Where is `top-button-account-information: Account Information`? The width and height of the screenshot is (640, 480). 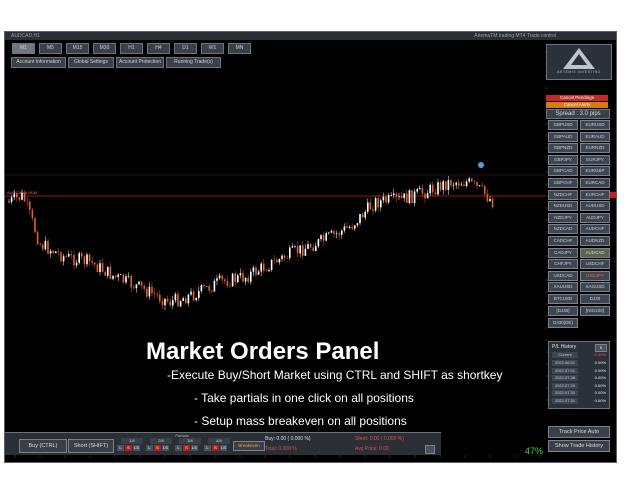
top-button-account-information: Account Information is located at coordinates (38, 62).